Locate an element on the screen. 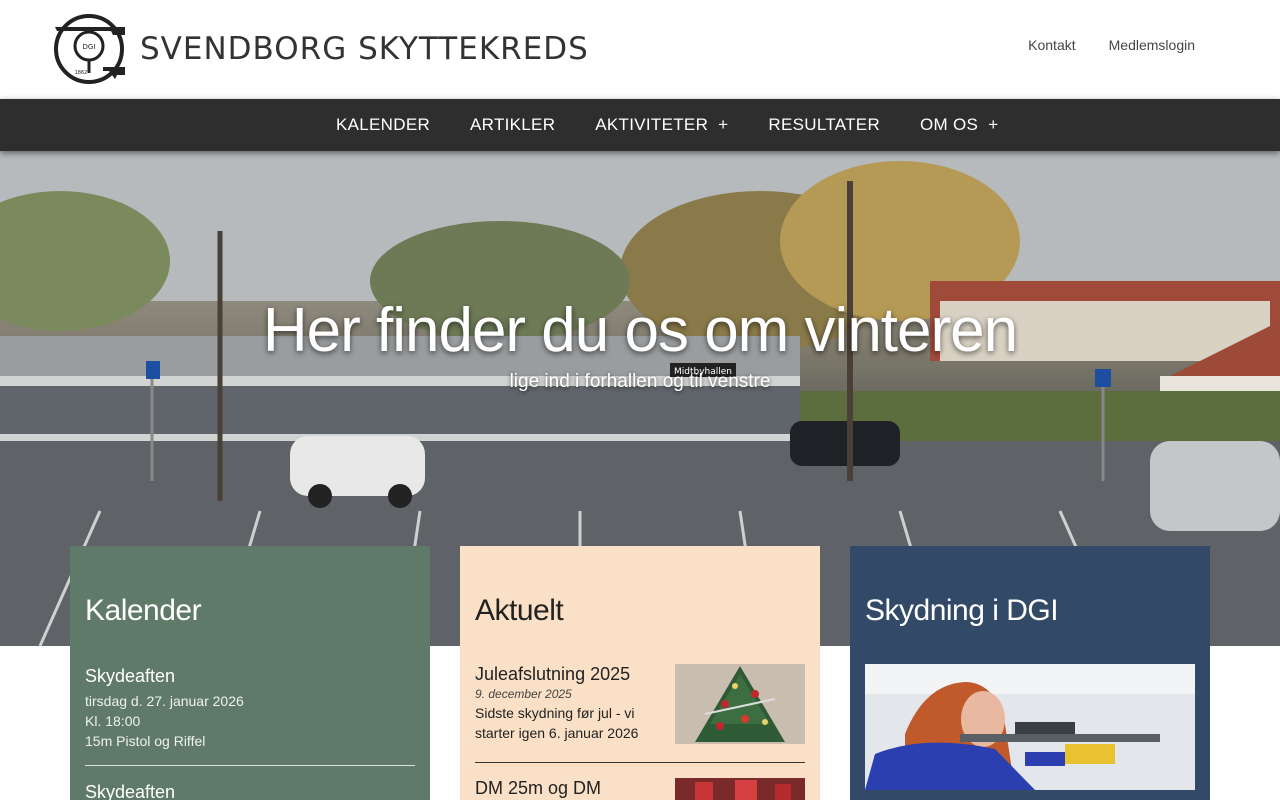  nav-label: KALENDER is located at coordinates (383, 124).